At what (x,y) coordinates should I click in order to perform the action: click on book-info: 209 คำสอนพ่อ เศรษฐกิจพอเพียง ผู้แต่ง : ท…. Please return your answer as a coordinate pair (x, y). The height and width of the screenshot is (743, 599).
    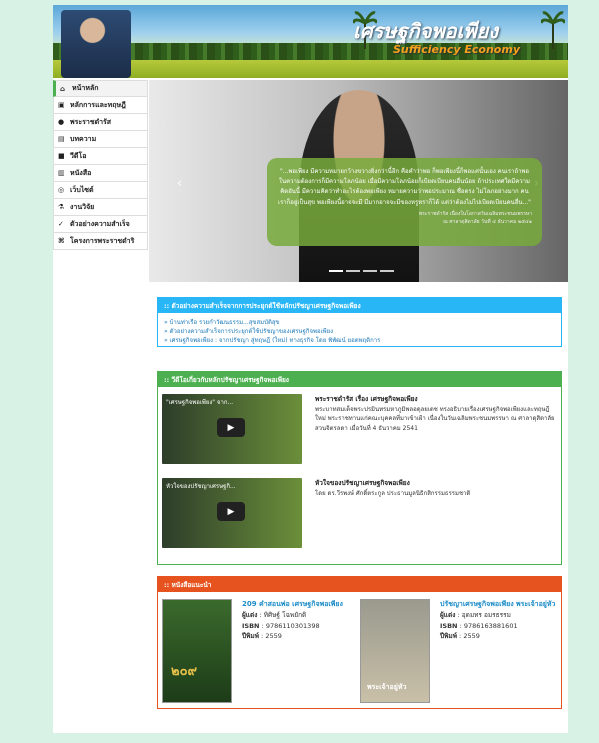
    Looking at the image, I should click on (302, 620).